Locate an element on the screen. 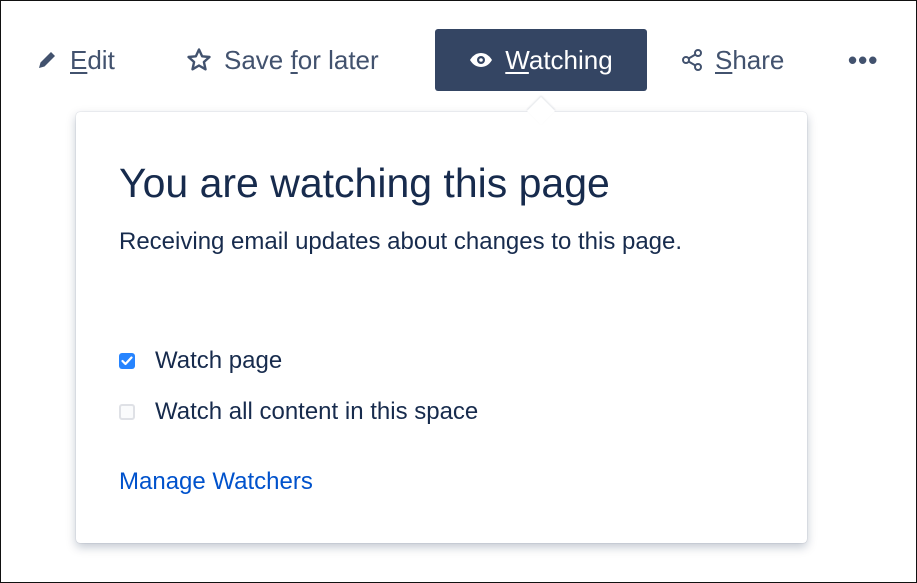 The height and width of the screenshot is (583, 917). edit-button: Edit is located at coordinates (75, 60).